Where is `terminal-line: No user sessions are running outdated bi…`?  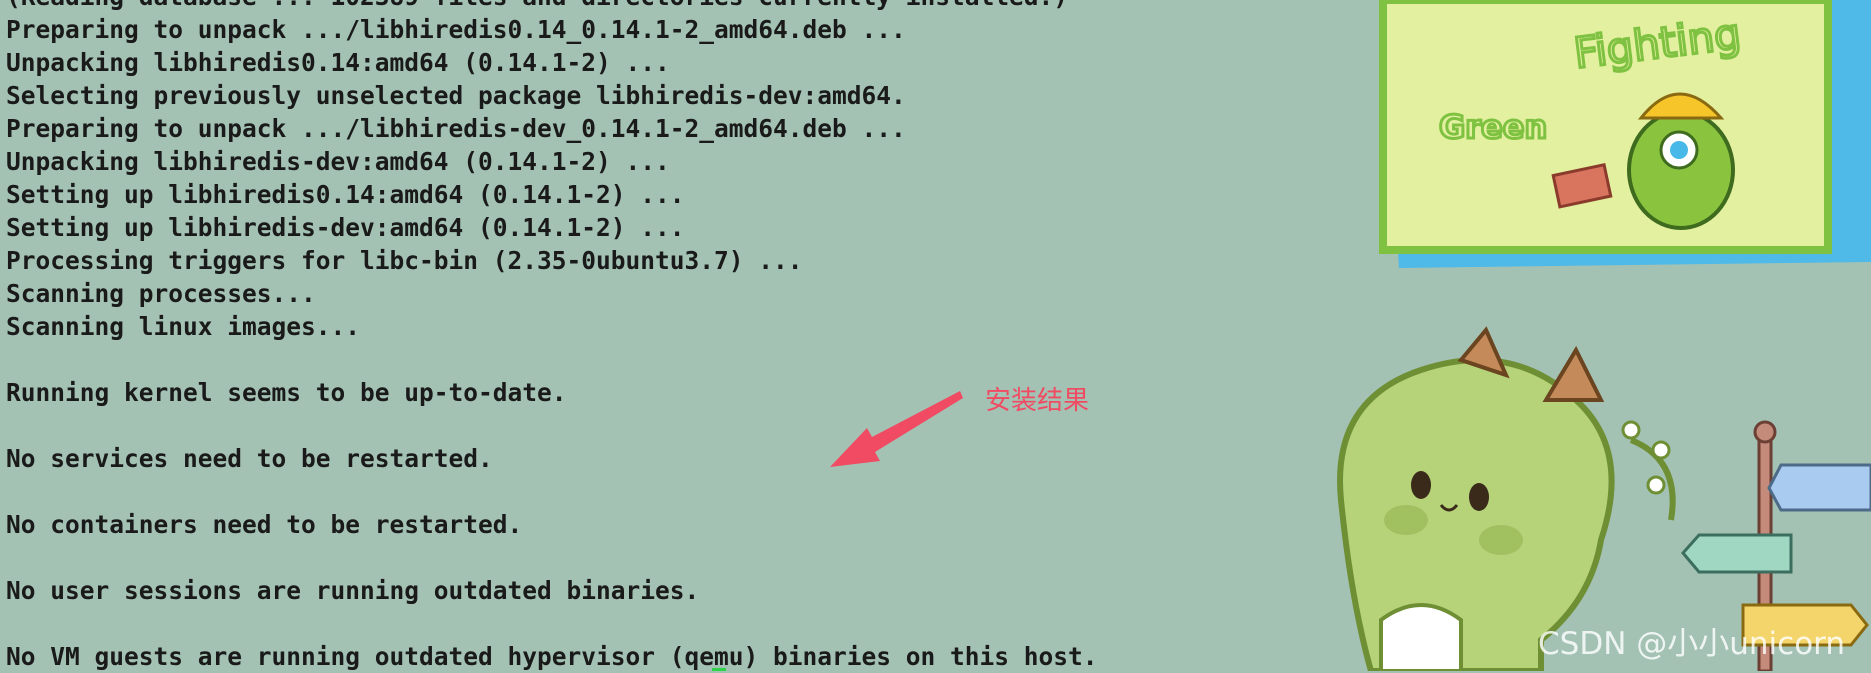
terminal-line: No user sessions are running outdated bi… is located at coordinates (353, 590).